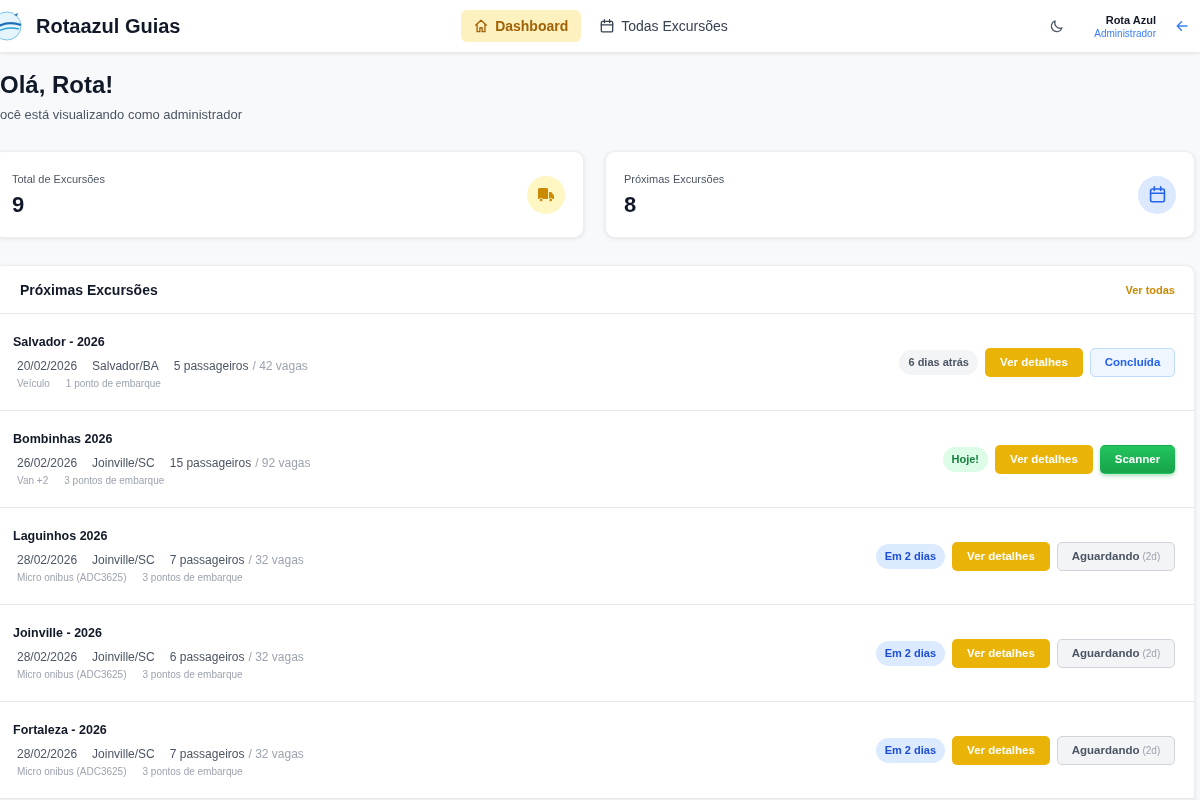 The width and height of the screenshot is (1200, 800). I want to click on excursion-name: Salvador - 2026, so click(59, 342).